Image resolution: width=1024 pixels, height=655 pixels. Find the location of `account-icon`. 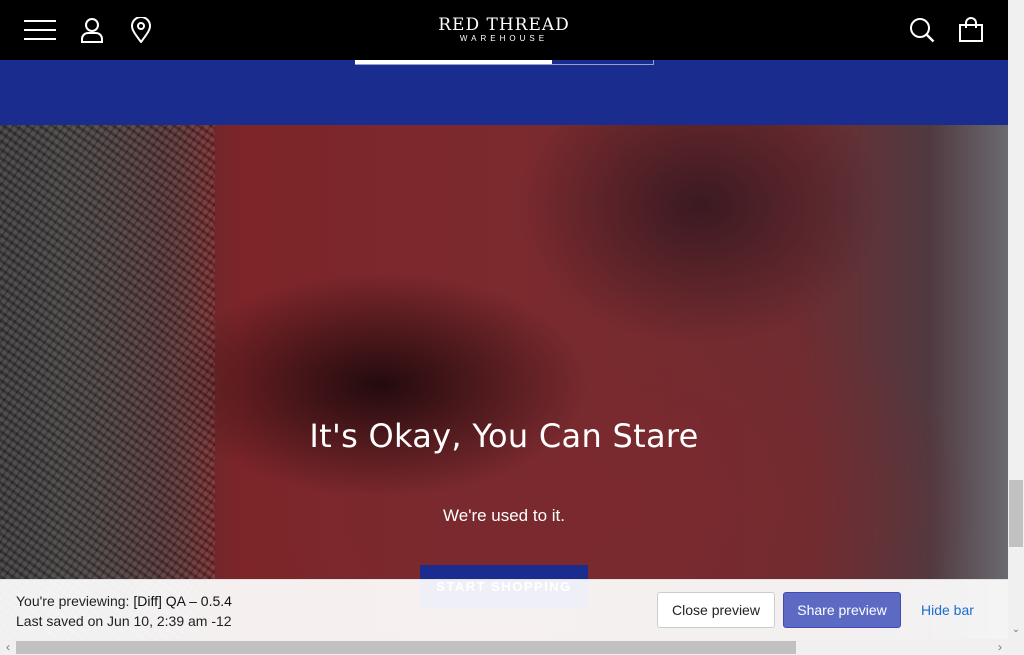

account-icon is located at coordinates (92, 30).